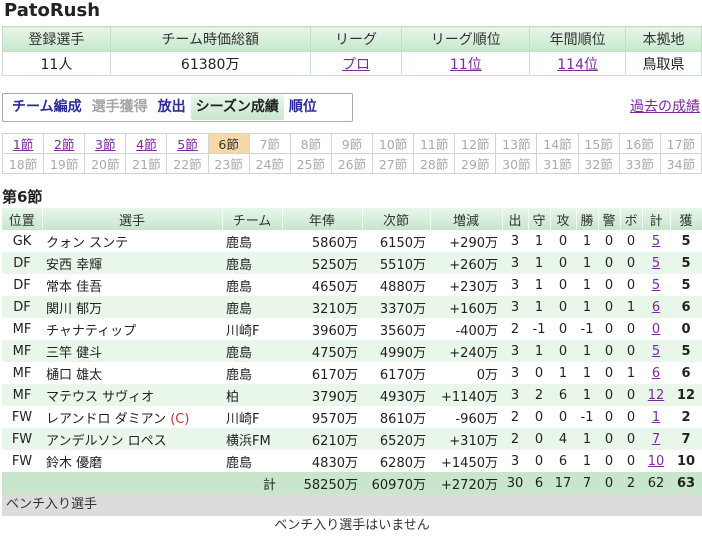 This screenshot has height=537, width=702. What do you see at coordinates (105, 143) in the screenshot?
I see `round-3: 3節` at bounding box center [105, 143].